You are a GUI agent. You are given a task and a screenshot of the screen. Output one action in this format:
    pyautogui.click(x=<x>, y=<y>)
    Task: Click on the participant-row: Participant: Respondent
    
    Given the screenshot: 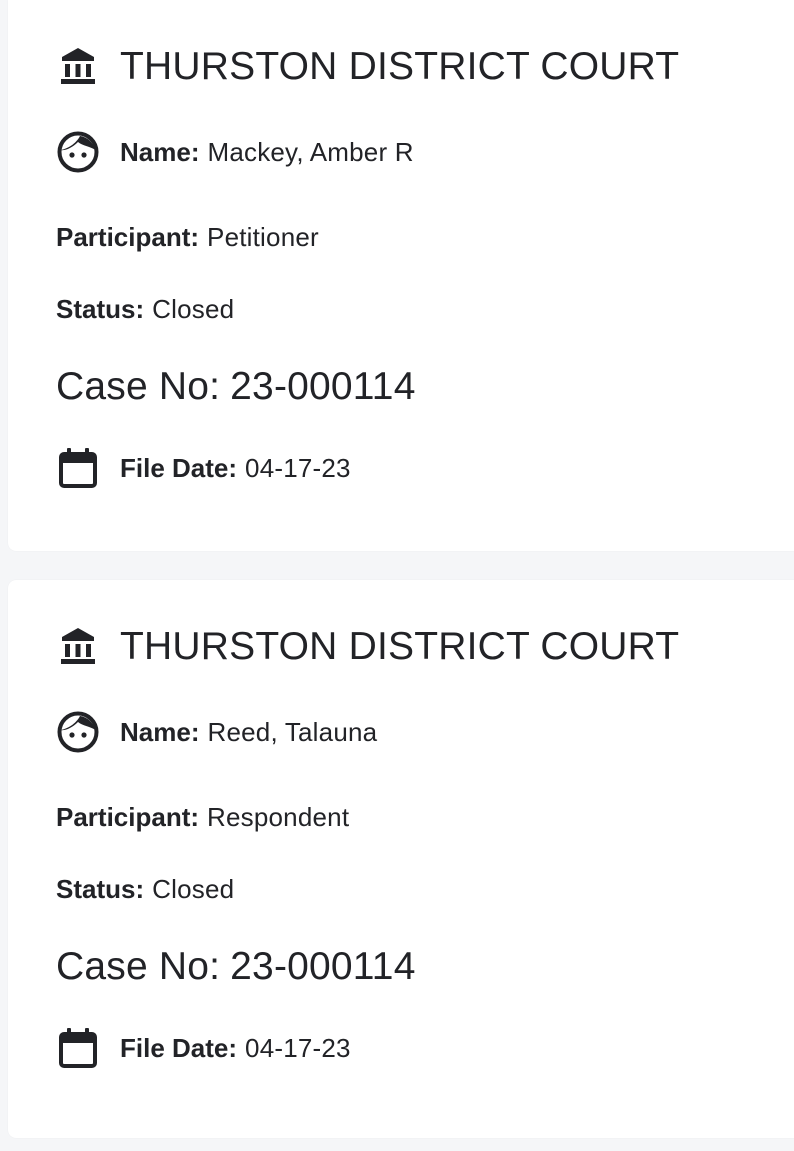 What is the action you would take?
    pyautogui.click(x=202, y=817)
    